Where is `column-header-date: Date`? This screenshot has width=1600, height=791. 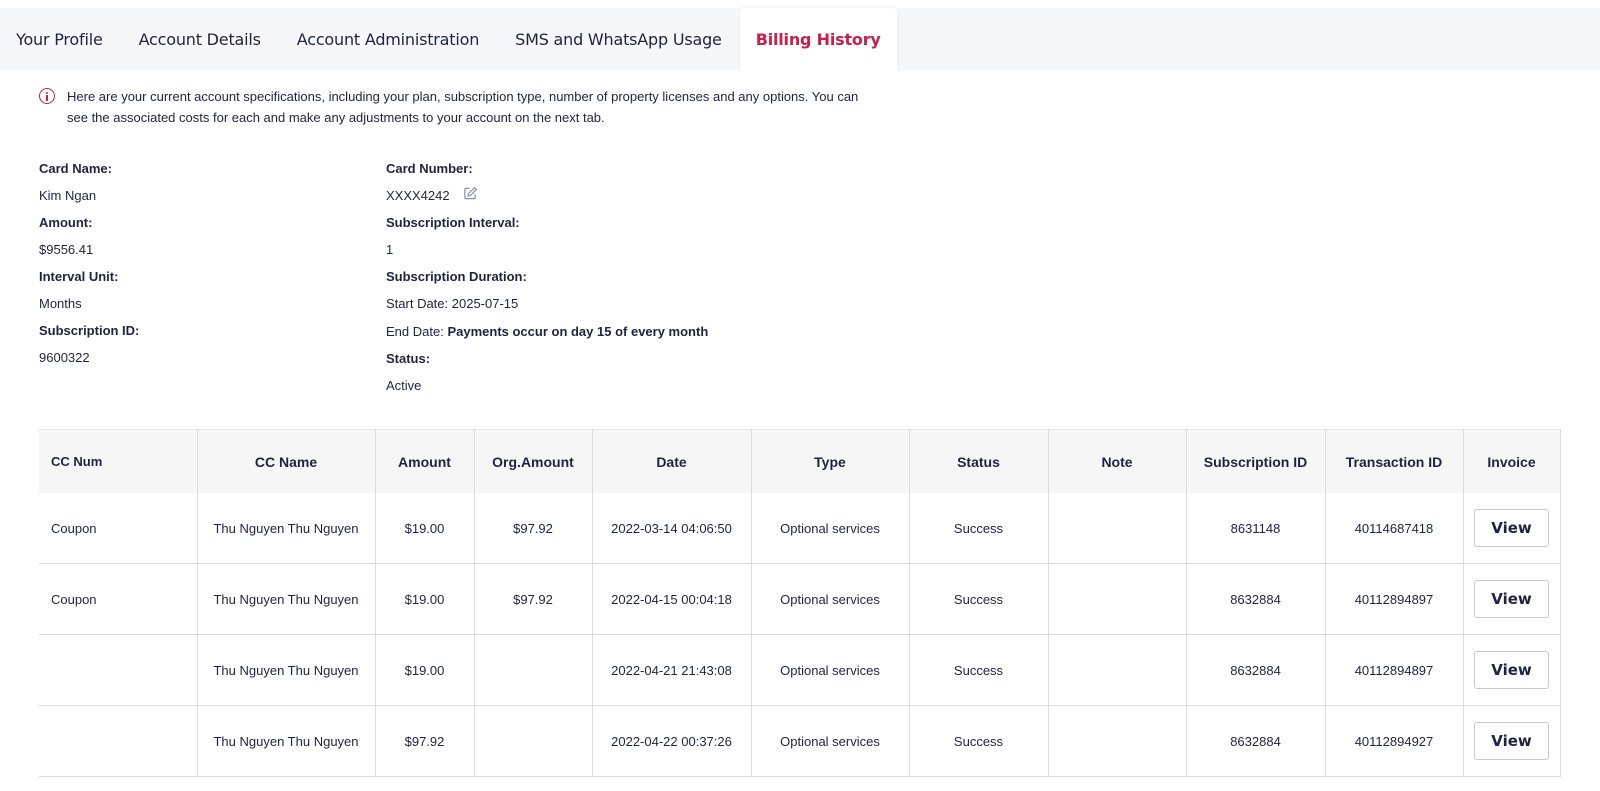 column-header-date: Date is located at coordinates (672, 461).